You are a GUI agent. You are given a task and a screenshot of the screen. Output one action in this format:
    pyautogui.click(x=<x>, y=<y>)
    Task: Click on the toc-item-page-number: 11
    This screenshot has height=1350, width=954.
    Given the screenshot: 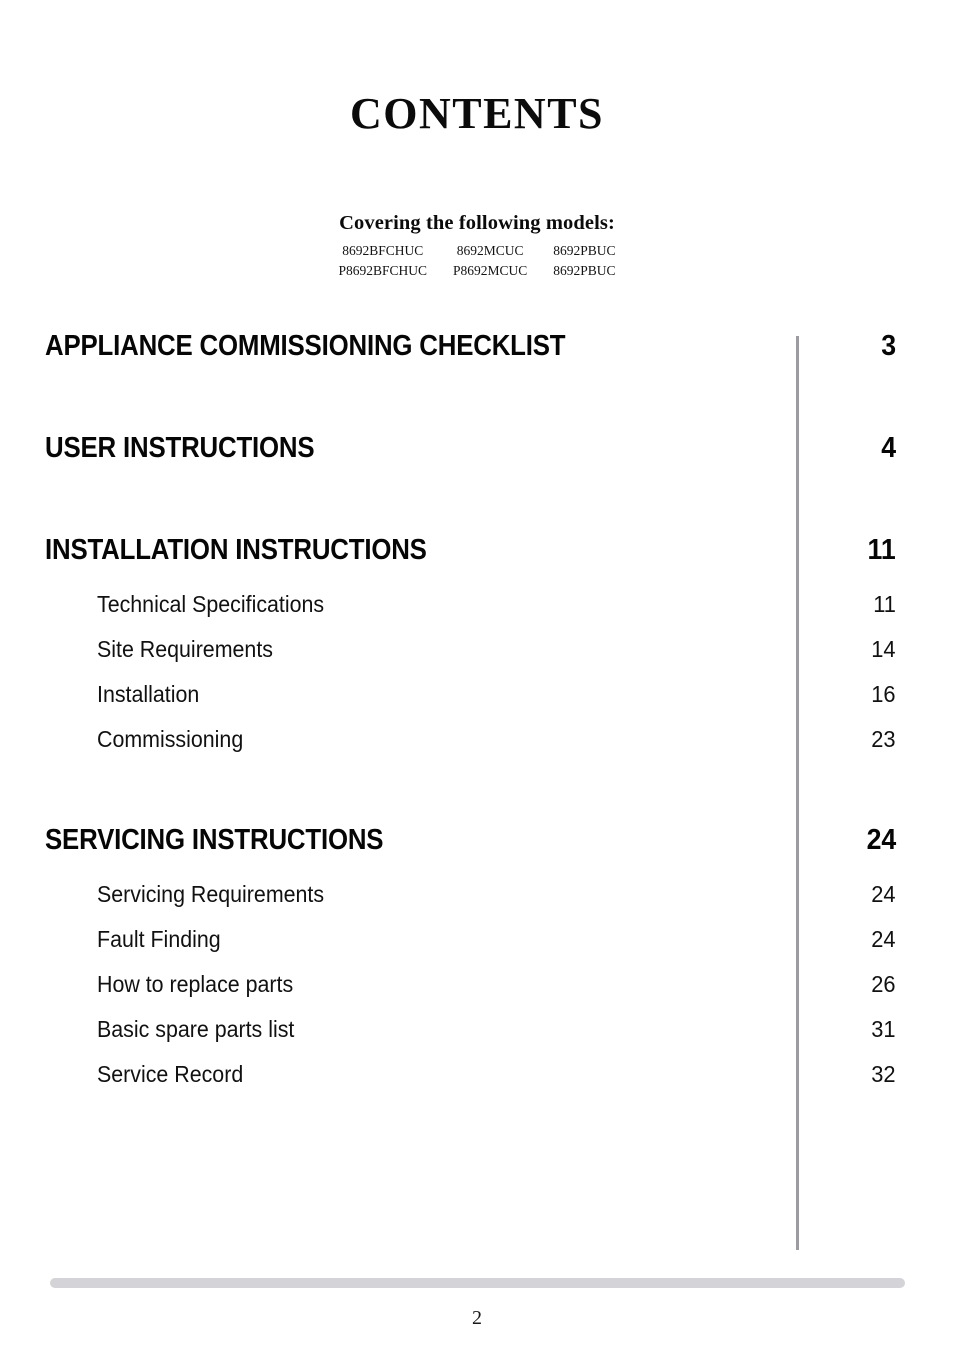 What is the action you would take?
    pyautogui.click(x=884, y=604)
    